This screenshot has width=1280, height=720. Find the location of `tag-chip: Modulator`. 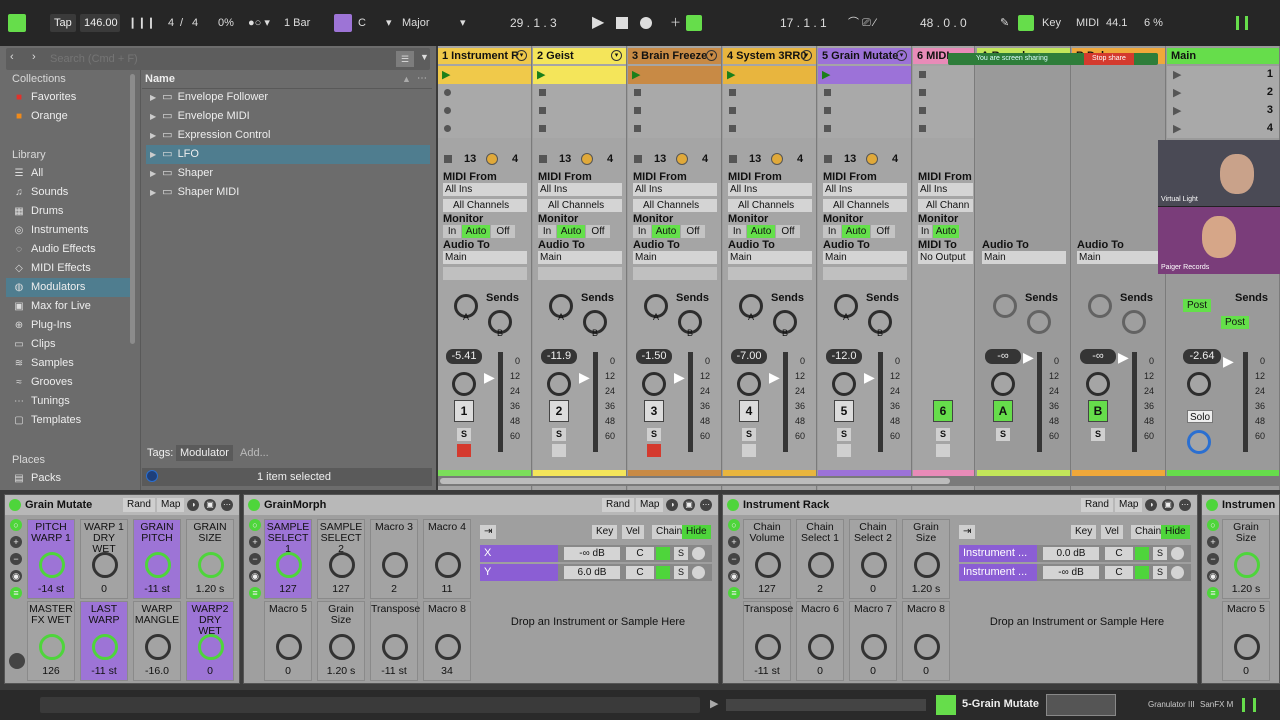

tag-chip: Modulator is located at coordinates (204, 453).